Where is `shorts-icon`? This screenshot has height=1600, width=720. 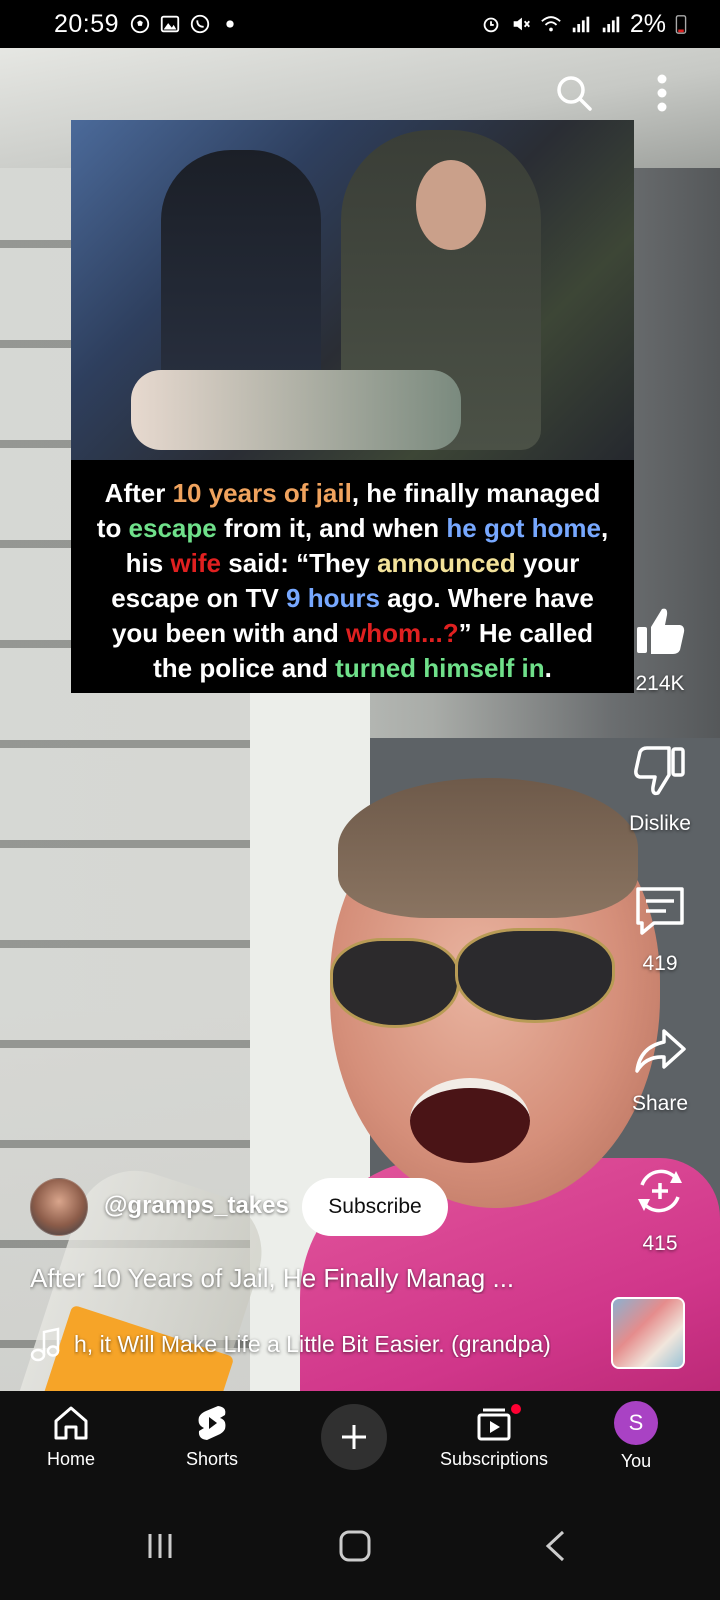 shorts-icon is located at coordinates (212, 1423).